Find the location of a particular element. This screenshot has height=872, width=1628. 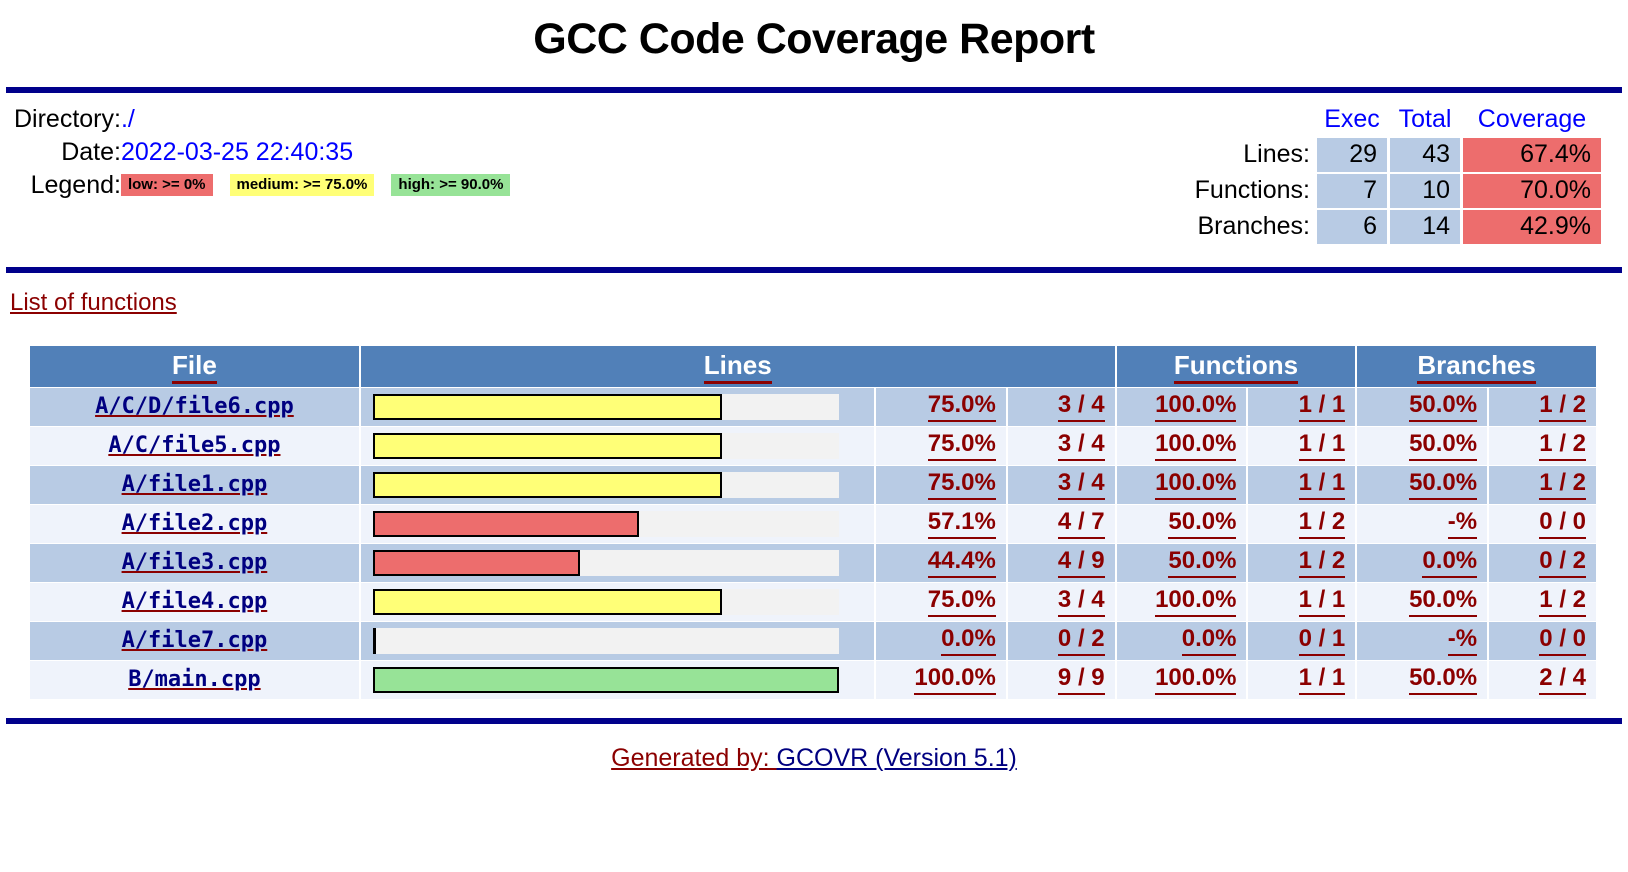

cell-lines-pct-value: 0.0% is located at coordinates (968, 640).